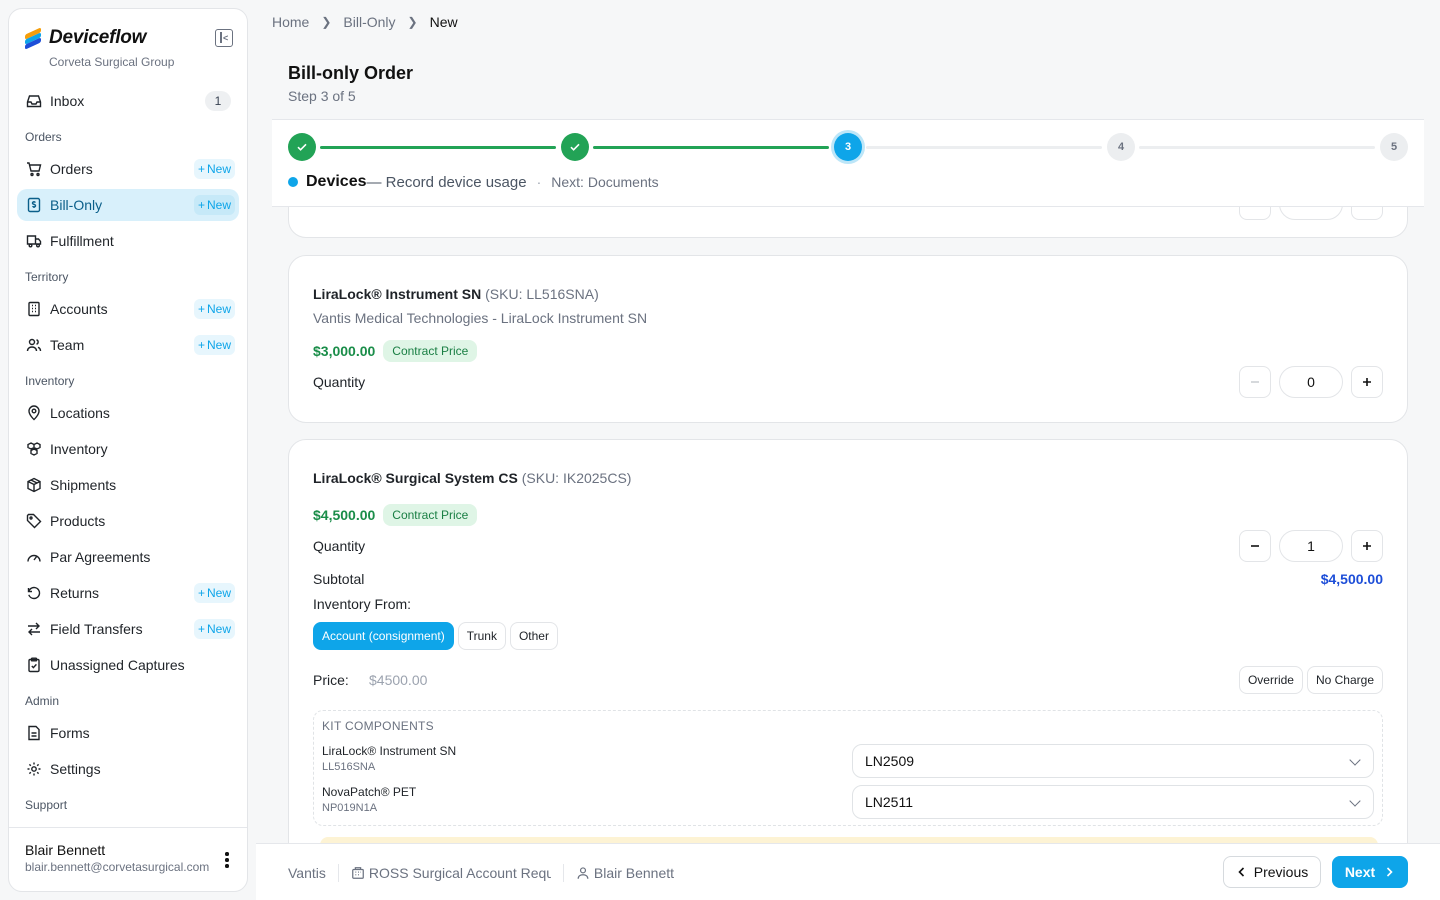 This screenshot has width=1440, height=900. I want to click on breadcrumb: Home ❯ Bill-Only ❯ New, so click(365, 22).